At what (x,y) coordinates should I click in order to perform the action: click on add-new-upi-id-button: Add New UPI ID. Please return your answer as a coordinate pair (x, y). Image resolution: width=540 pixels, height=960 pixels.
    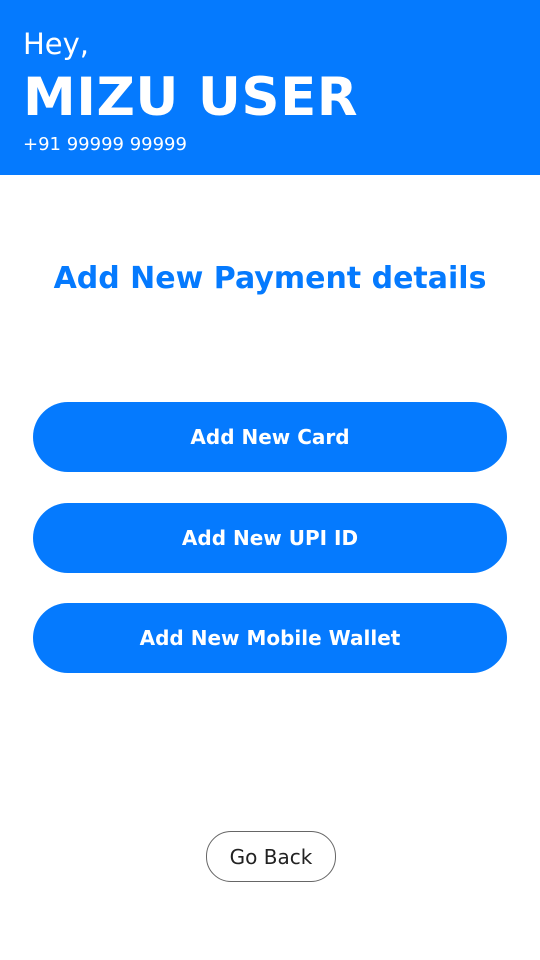
    Looking at the image, I should click on (270, 538).